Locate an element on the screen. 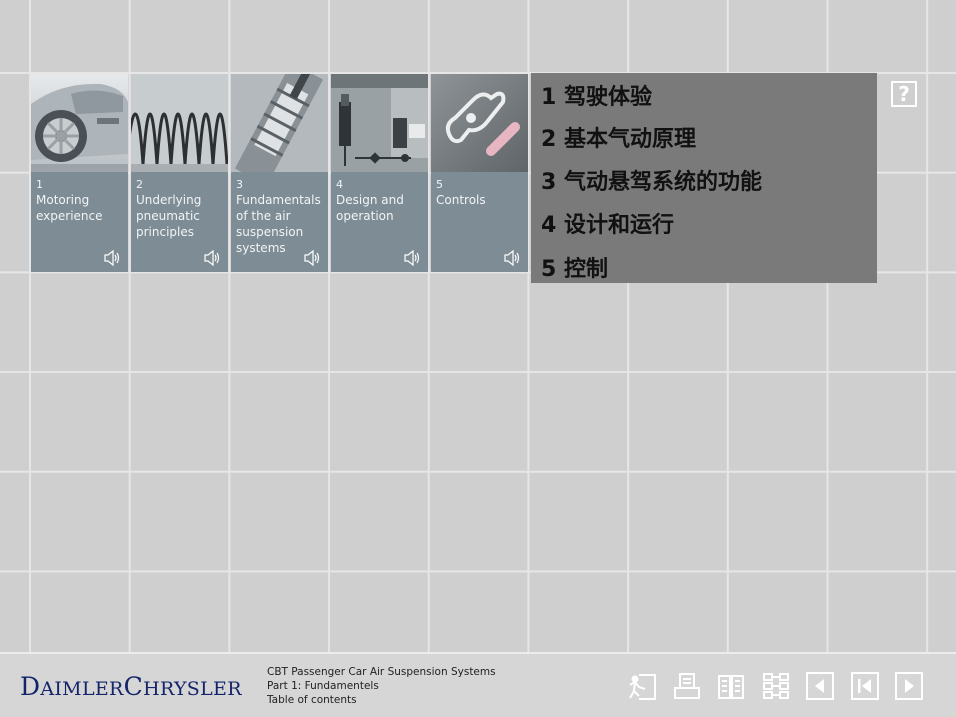 The width and height of the screenshot is (956, 717). module-tile-4: 4 Design and operation is located at coordinates (379, 173).